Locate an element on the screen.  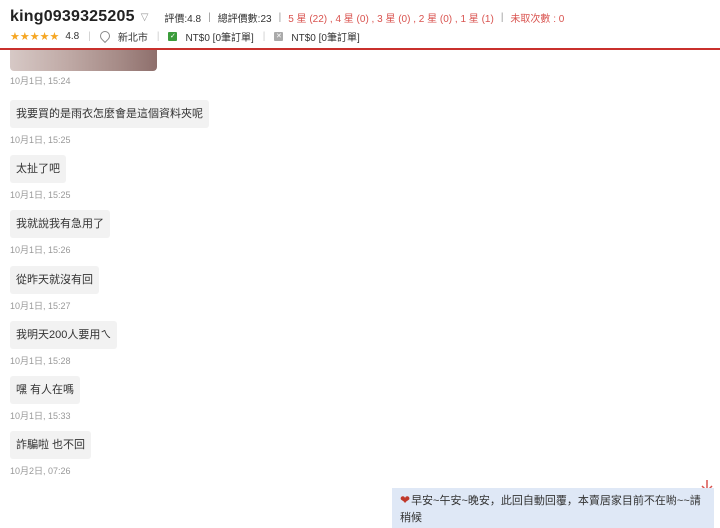
auto-reply-message: ❤早安~午安~晚安，此回自動回覆，本賣居家目前不在喲~~請稍候 is located at coordinates (553, 508).